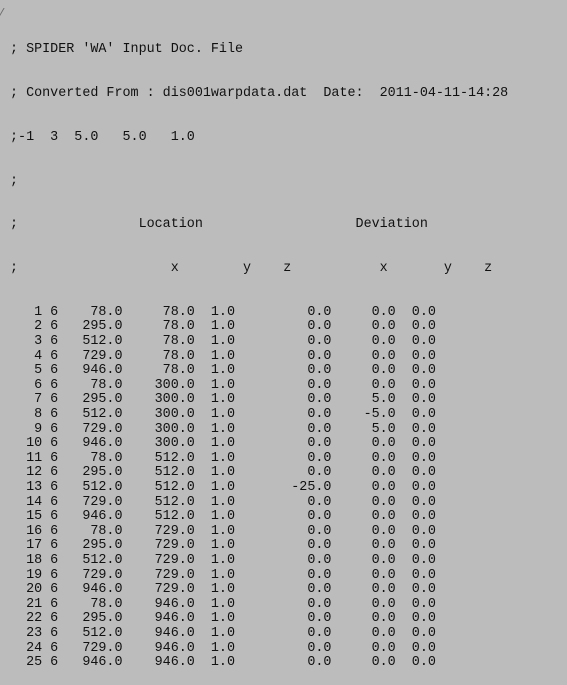 This screenshot has width=567, height=685. What do you see at coordinates (223, 663) in the screenshot?
I see `data-row: 25 6 946.0 946.0 1.0 0.0 0.0 0.0` at bounding box center [223, 663].